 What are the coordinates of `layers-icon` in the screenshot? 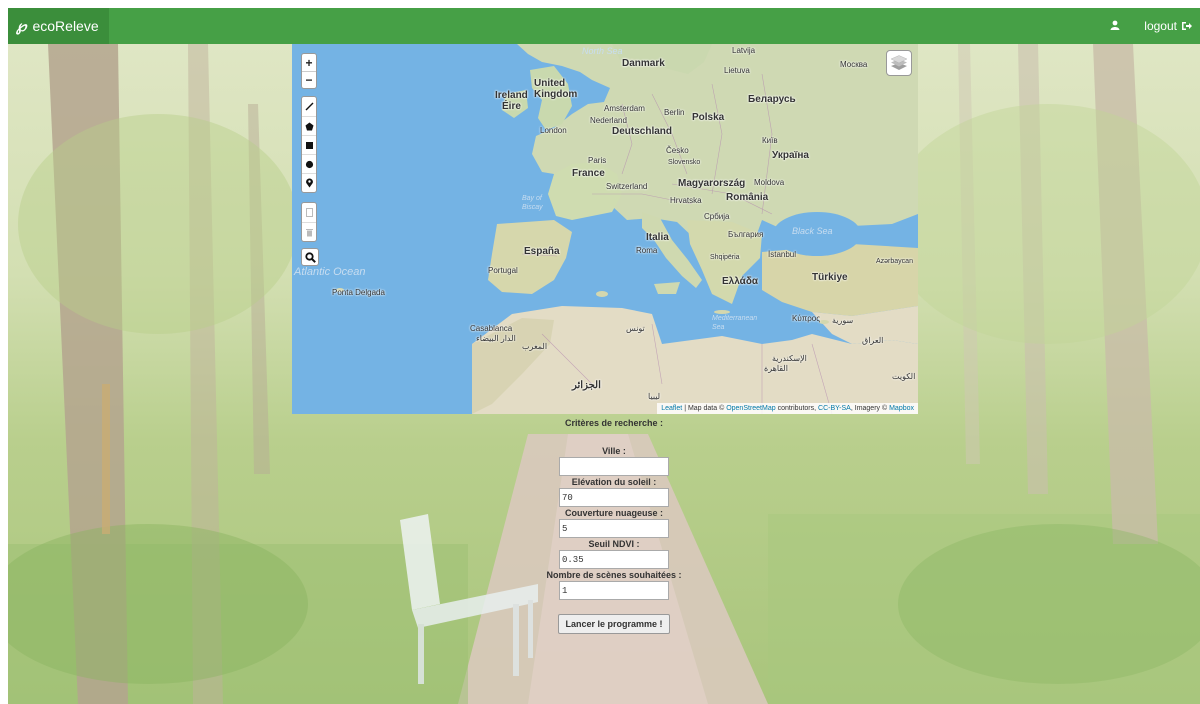 It's located at (899, 62).